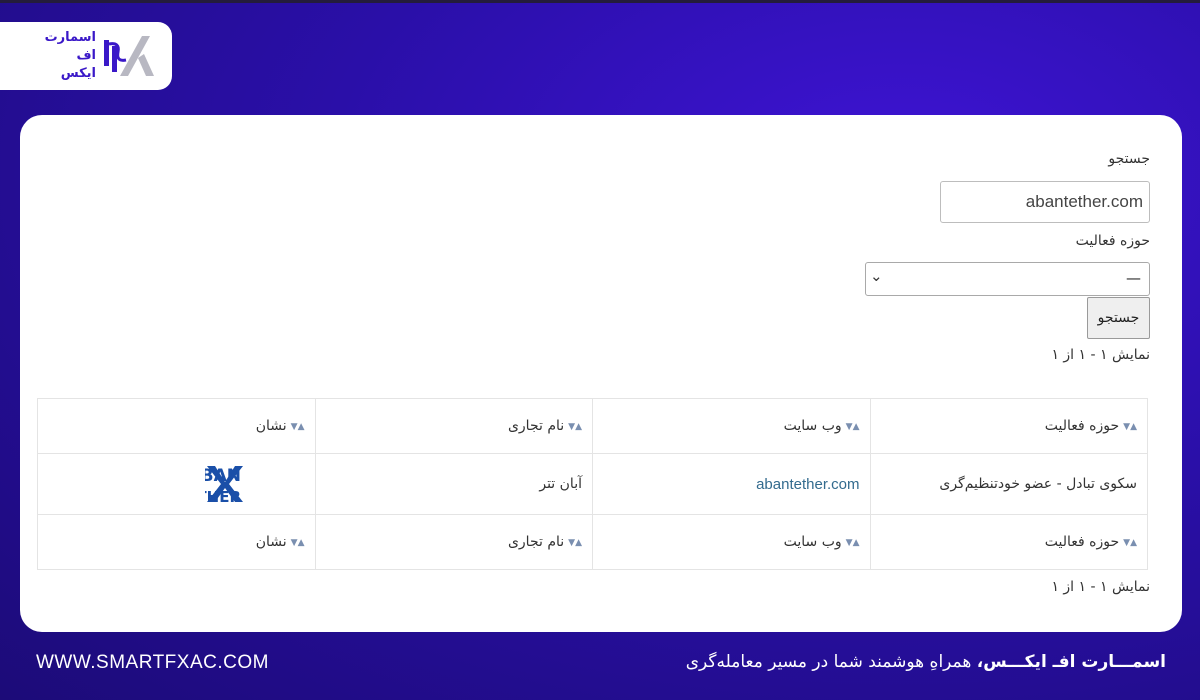 This screenshot has width=1200, height=700. I want to click on column-footer-website: ▲▼وب سایت, so click(731, 542).